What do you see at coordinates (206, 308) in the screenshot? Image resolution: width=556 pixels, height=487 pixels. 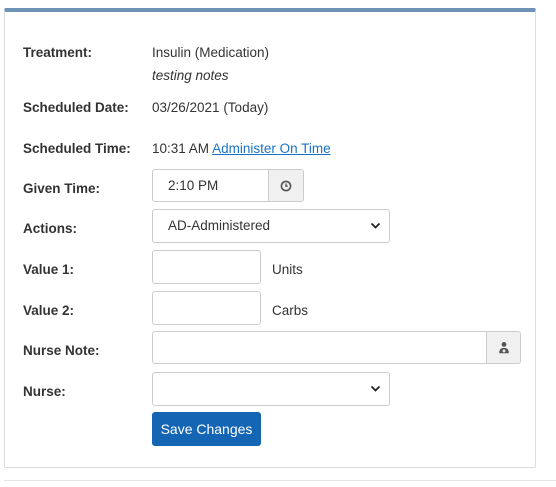 I see `value2-input` at bounding box center [206, 308].